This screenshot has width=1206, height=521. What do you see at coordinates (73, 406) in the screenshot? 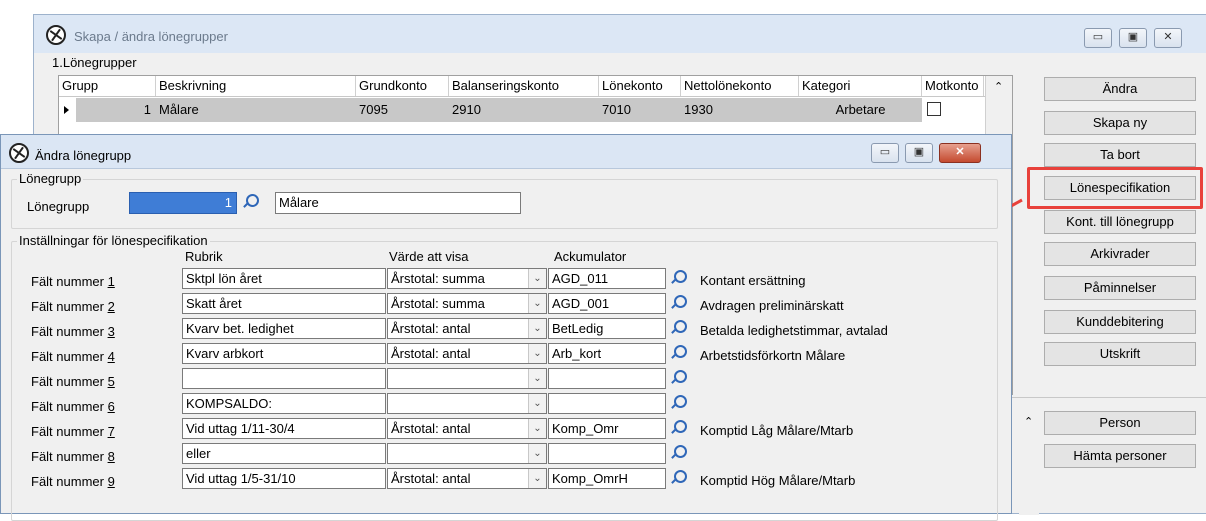
I see `field-label: Fält nummer 6` at bounding box center [73, 406].